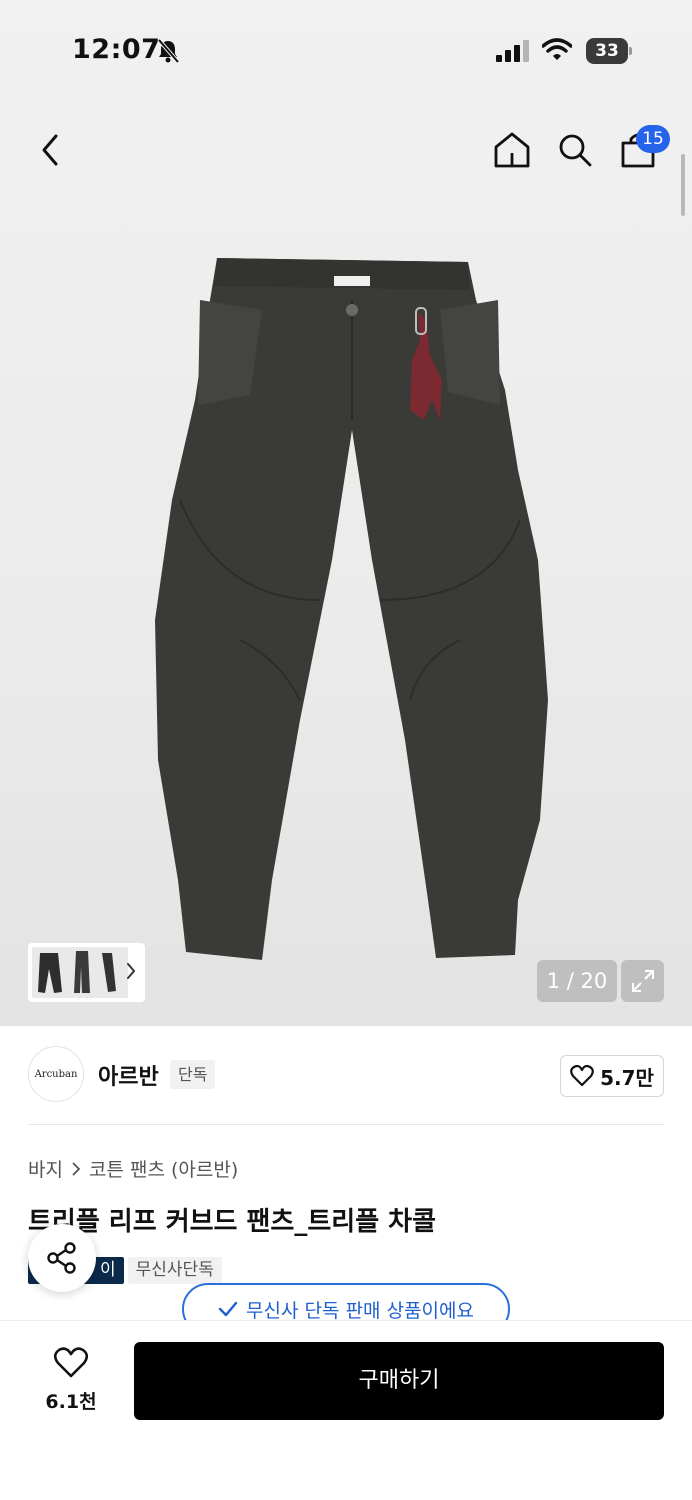 The width and height of the screenshot is (692, 1500). I want to click on wishlist-button: 6.1천, so click(71, 1380).